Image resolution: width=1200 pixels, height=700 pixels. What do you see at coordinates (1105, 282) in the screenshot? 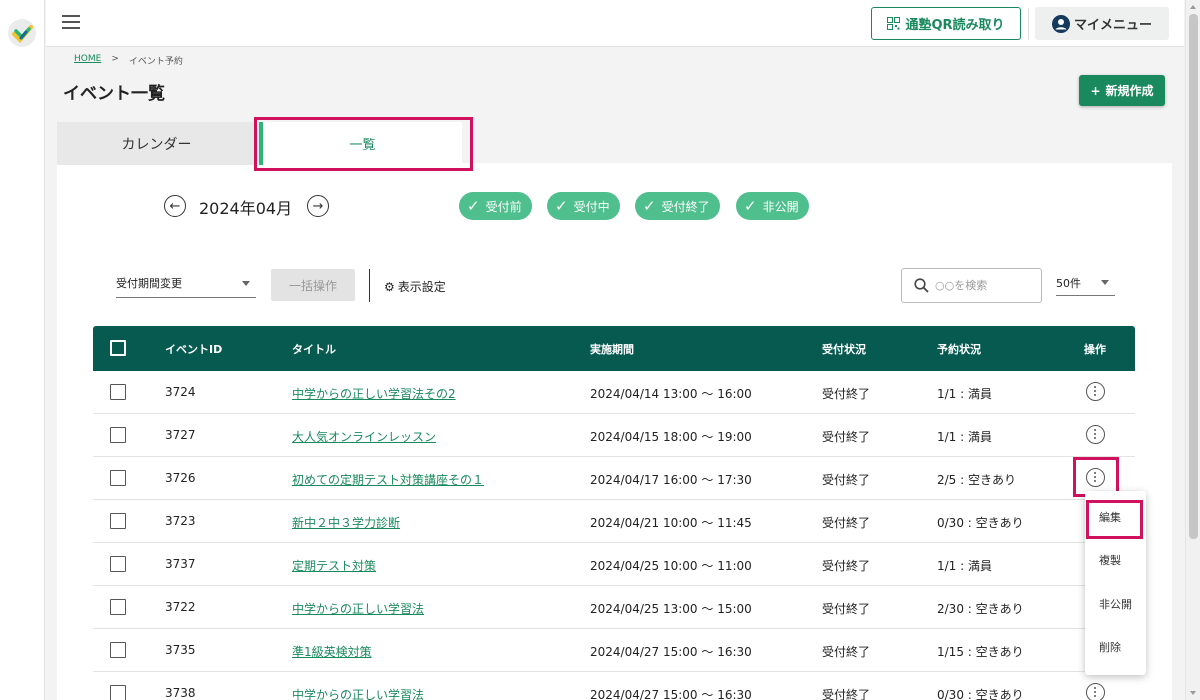
I see `chevron-down-icon` at bounding box center [1105, 282].